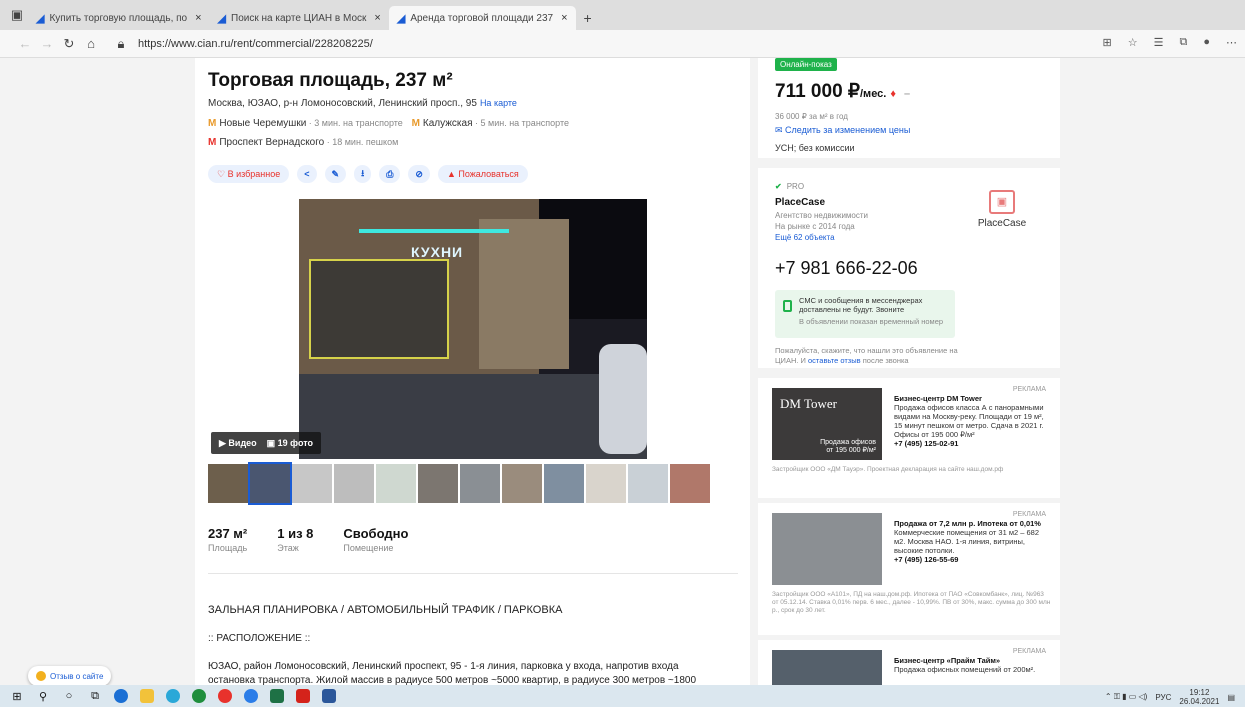 This screenshot has width=1245, height=707. I want to click on sidewalk, so click(473, 416).